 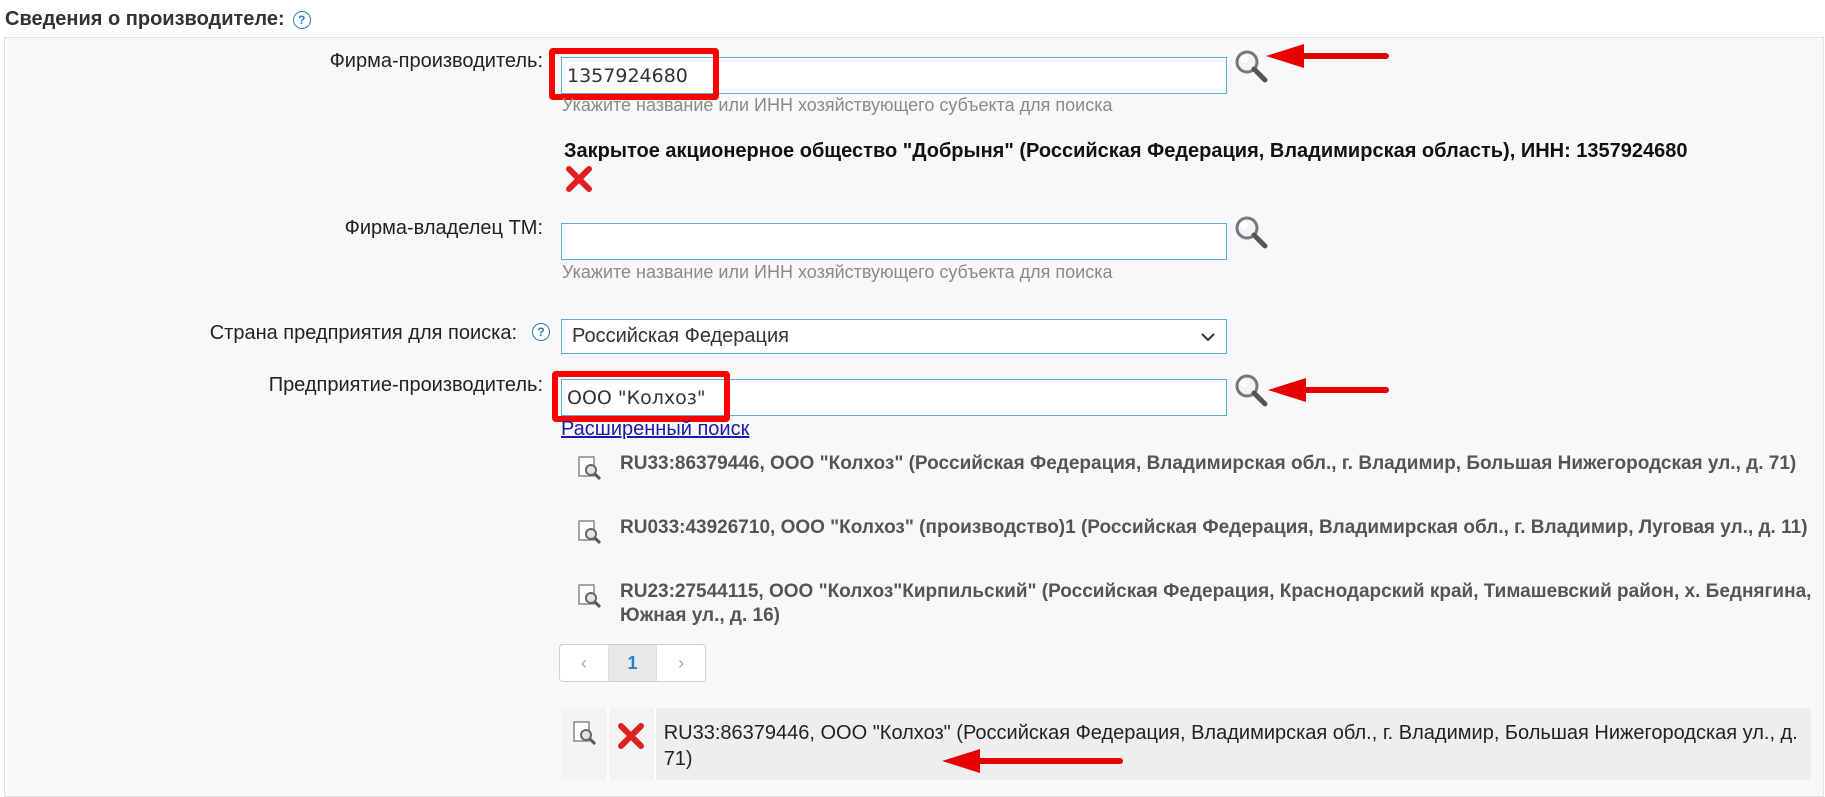 What do you see at coordinates (579, 179) in the screenshot?
I see `firm-remove-icon` at bounding box center [579, 179].